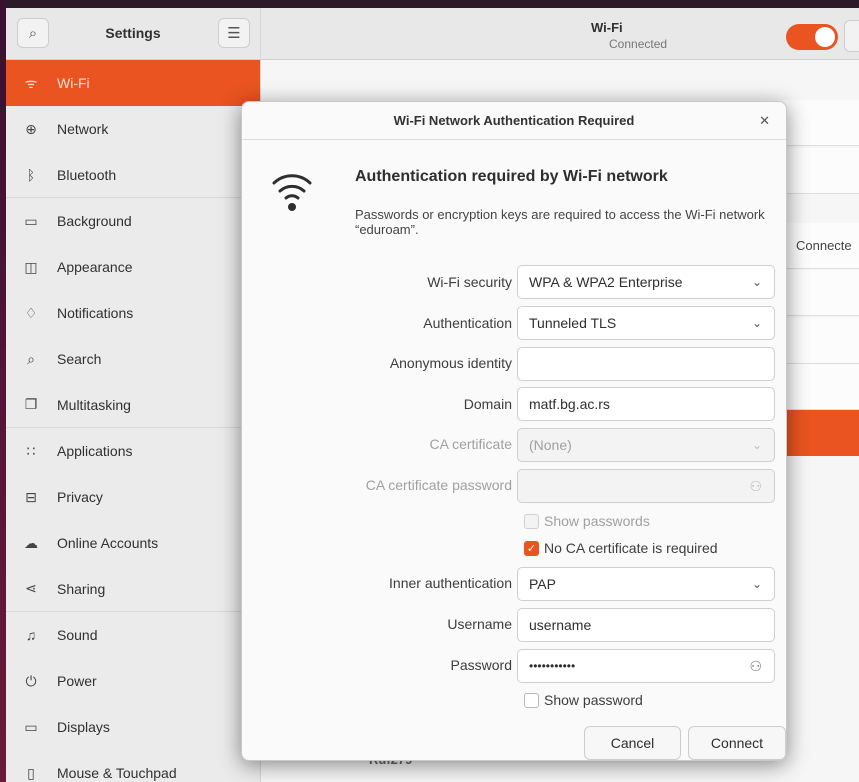  What do you see at coordinates (133, 589) in the screenshot?
I see `sidebar-item-sharing: ⋖ Sharing` at bounding box center [133, 589].